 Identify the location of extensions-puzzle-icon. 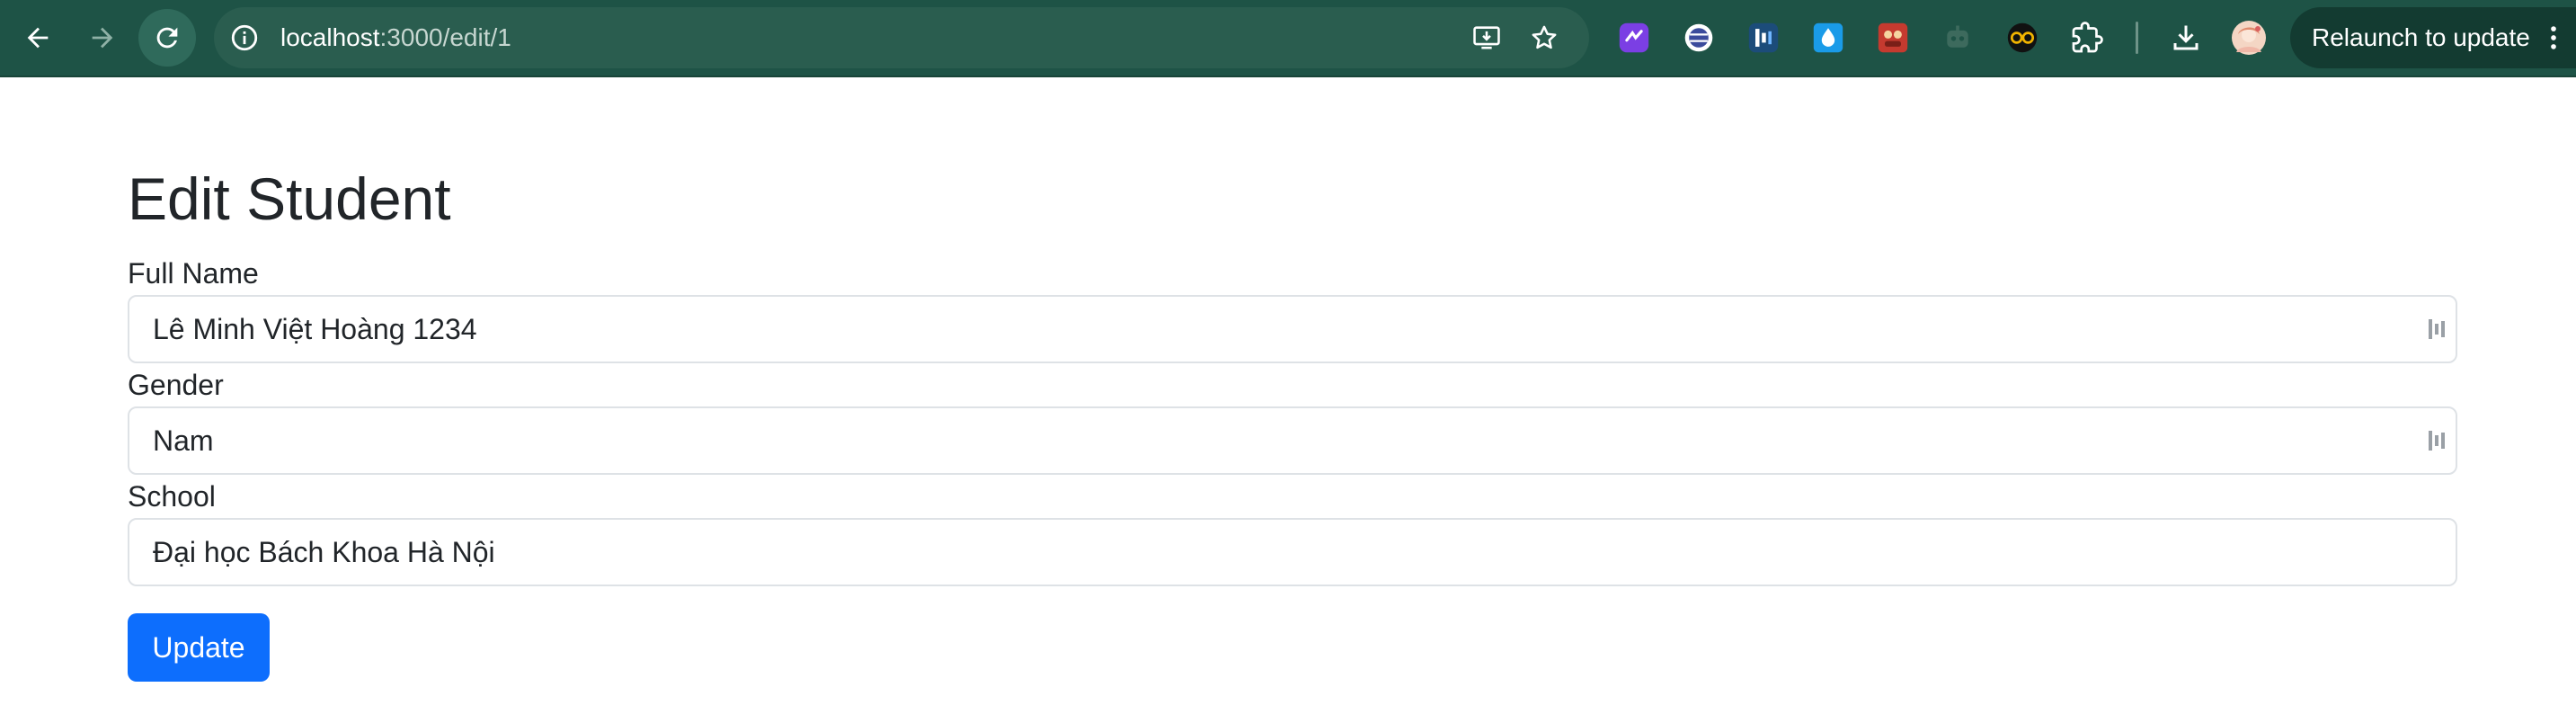
(2087, 38).